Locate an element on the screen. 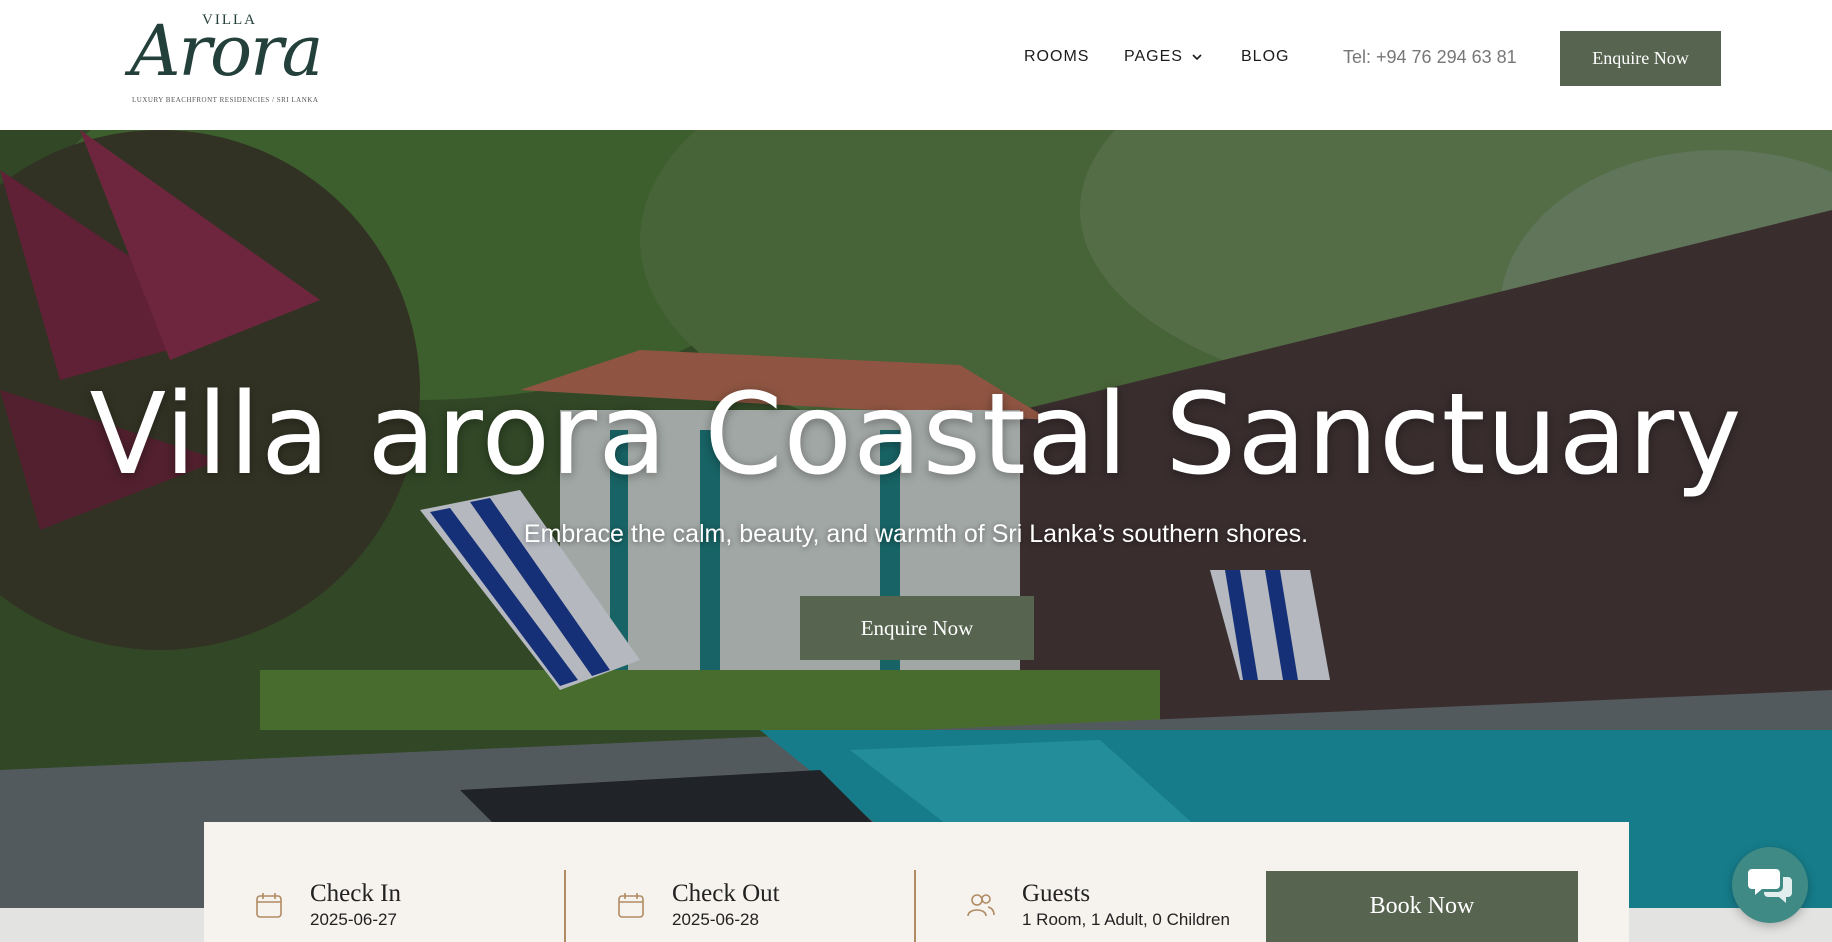 This screenshot has height=942, width=1832. checkout-field: Check Out 2025-06-28 is located at coordinates (698, 905).